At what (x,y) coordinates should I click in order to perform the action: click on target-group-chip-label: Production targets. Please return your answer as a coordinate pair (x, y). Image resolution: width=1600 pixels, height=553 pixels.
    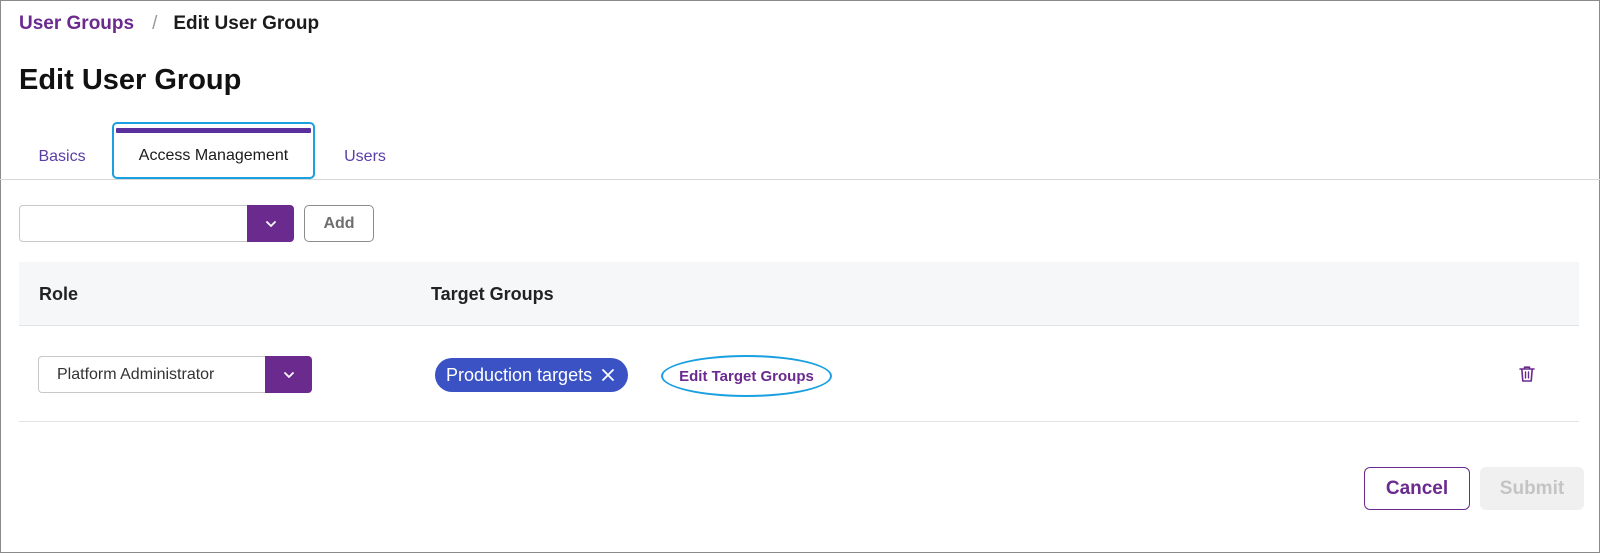
    Looking at the image, I should click on (519, 374).